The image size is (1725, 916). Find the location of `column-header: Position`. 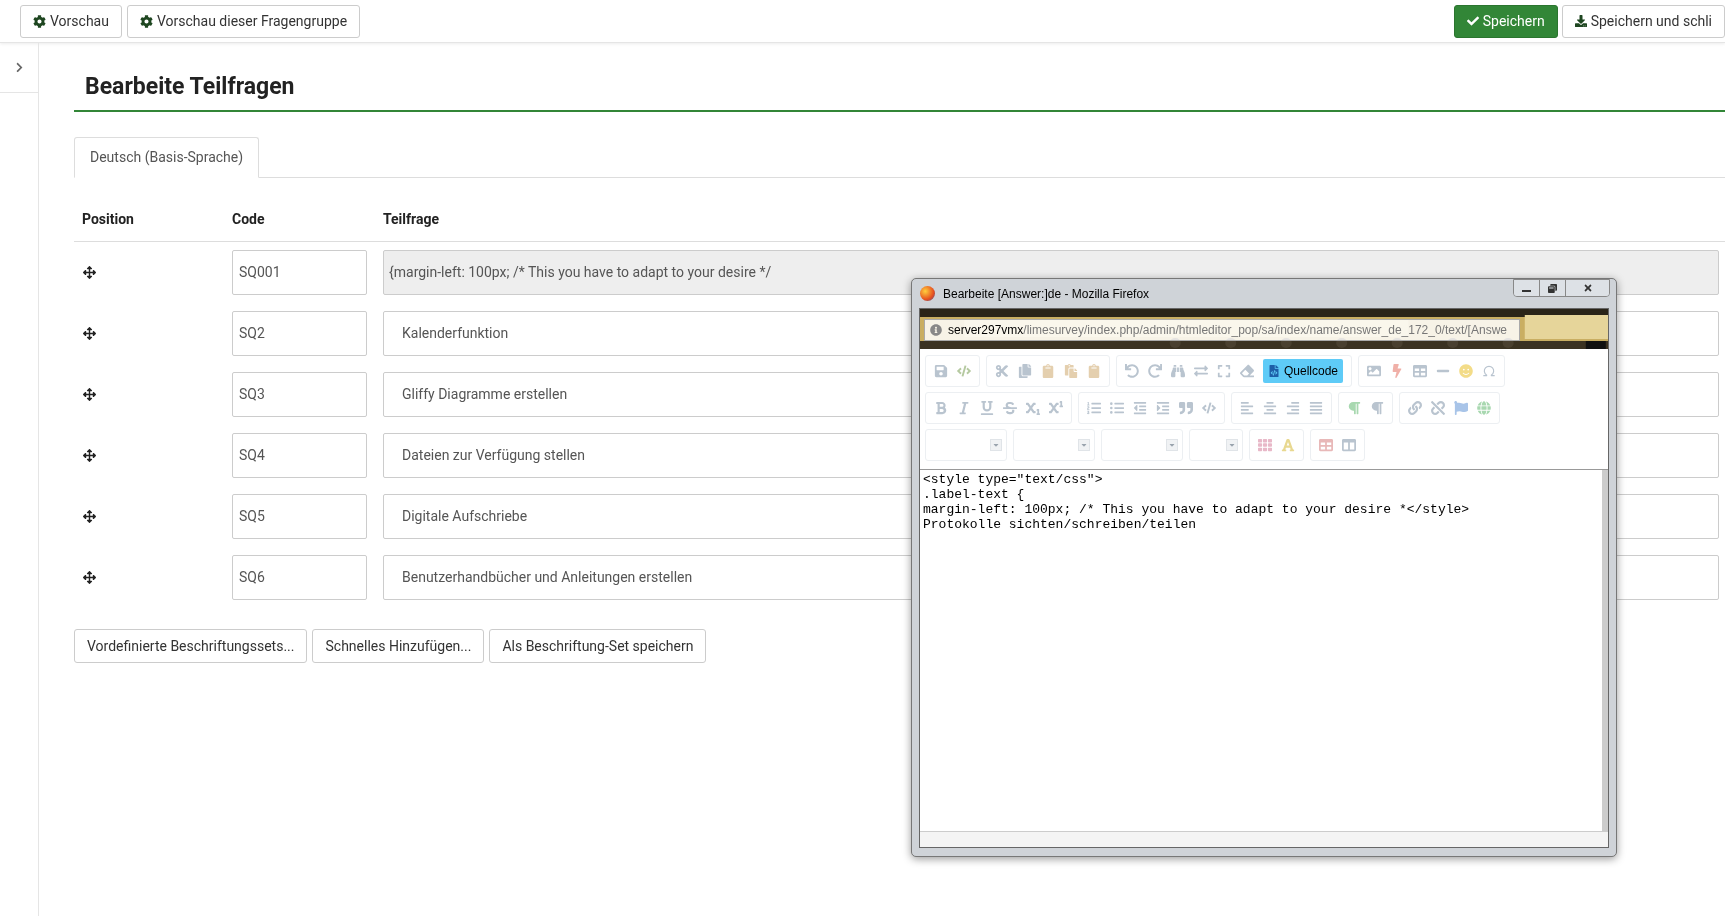

column-header: Position is located at coordinates (108, 219).